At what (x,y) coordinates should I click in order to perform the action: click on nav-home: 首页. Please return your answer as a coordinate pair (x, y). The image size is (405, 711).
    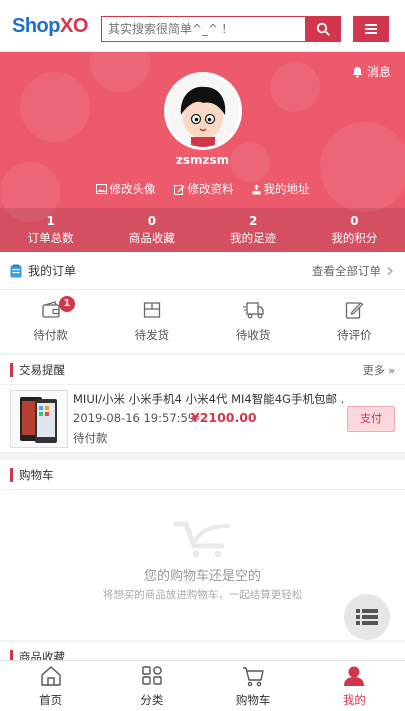
    Looking at the image, I should click on (50, 686).